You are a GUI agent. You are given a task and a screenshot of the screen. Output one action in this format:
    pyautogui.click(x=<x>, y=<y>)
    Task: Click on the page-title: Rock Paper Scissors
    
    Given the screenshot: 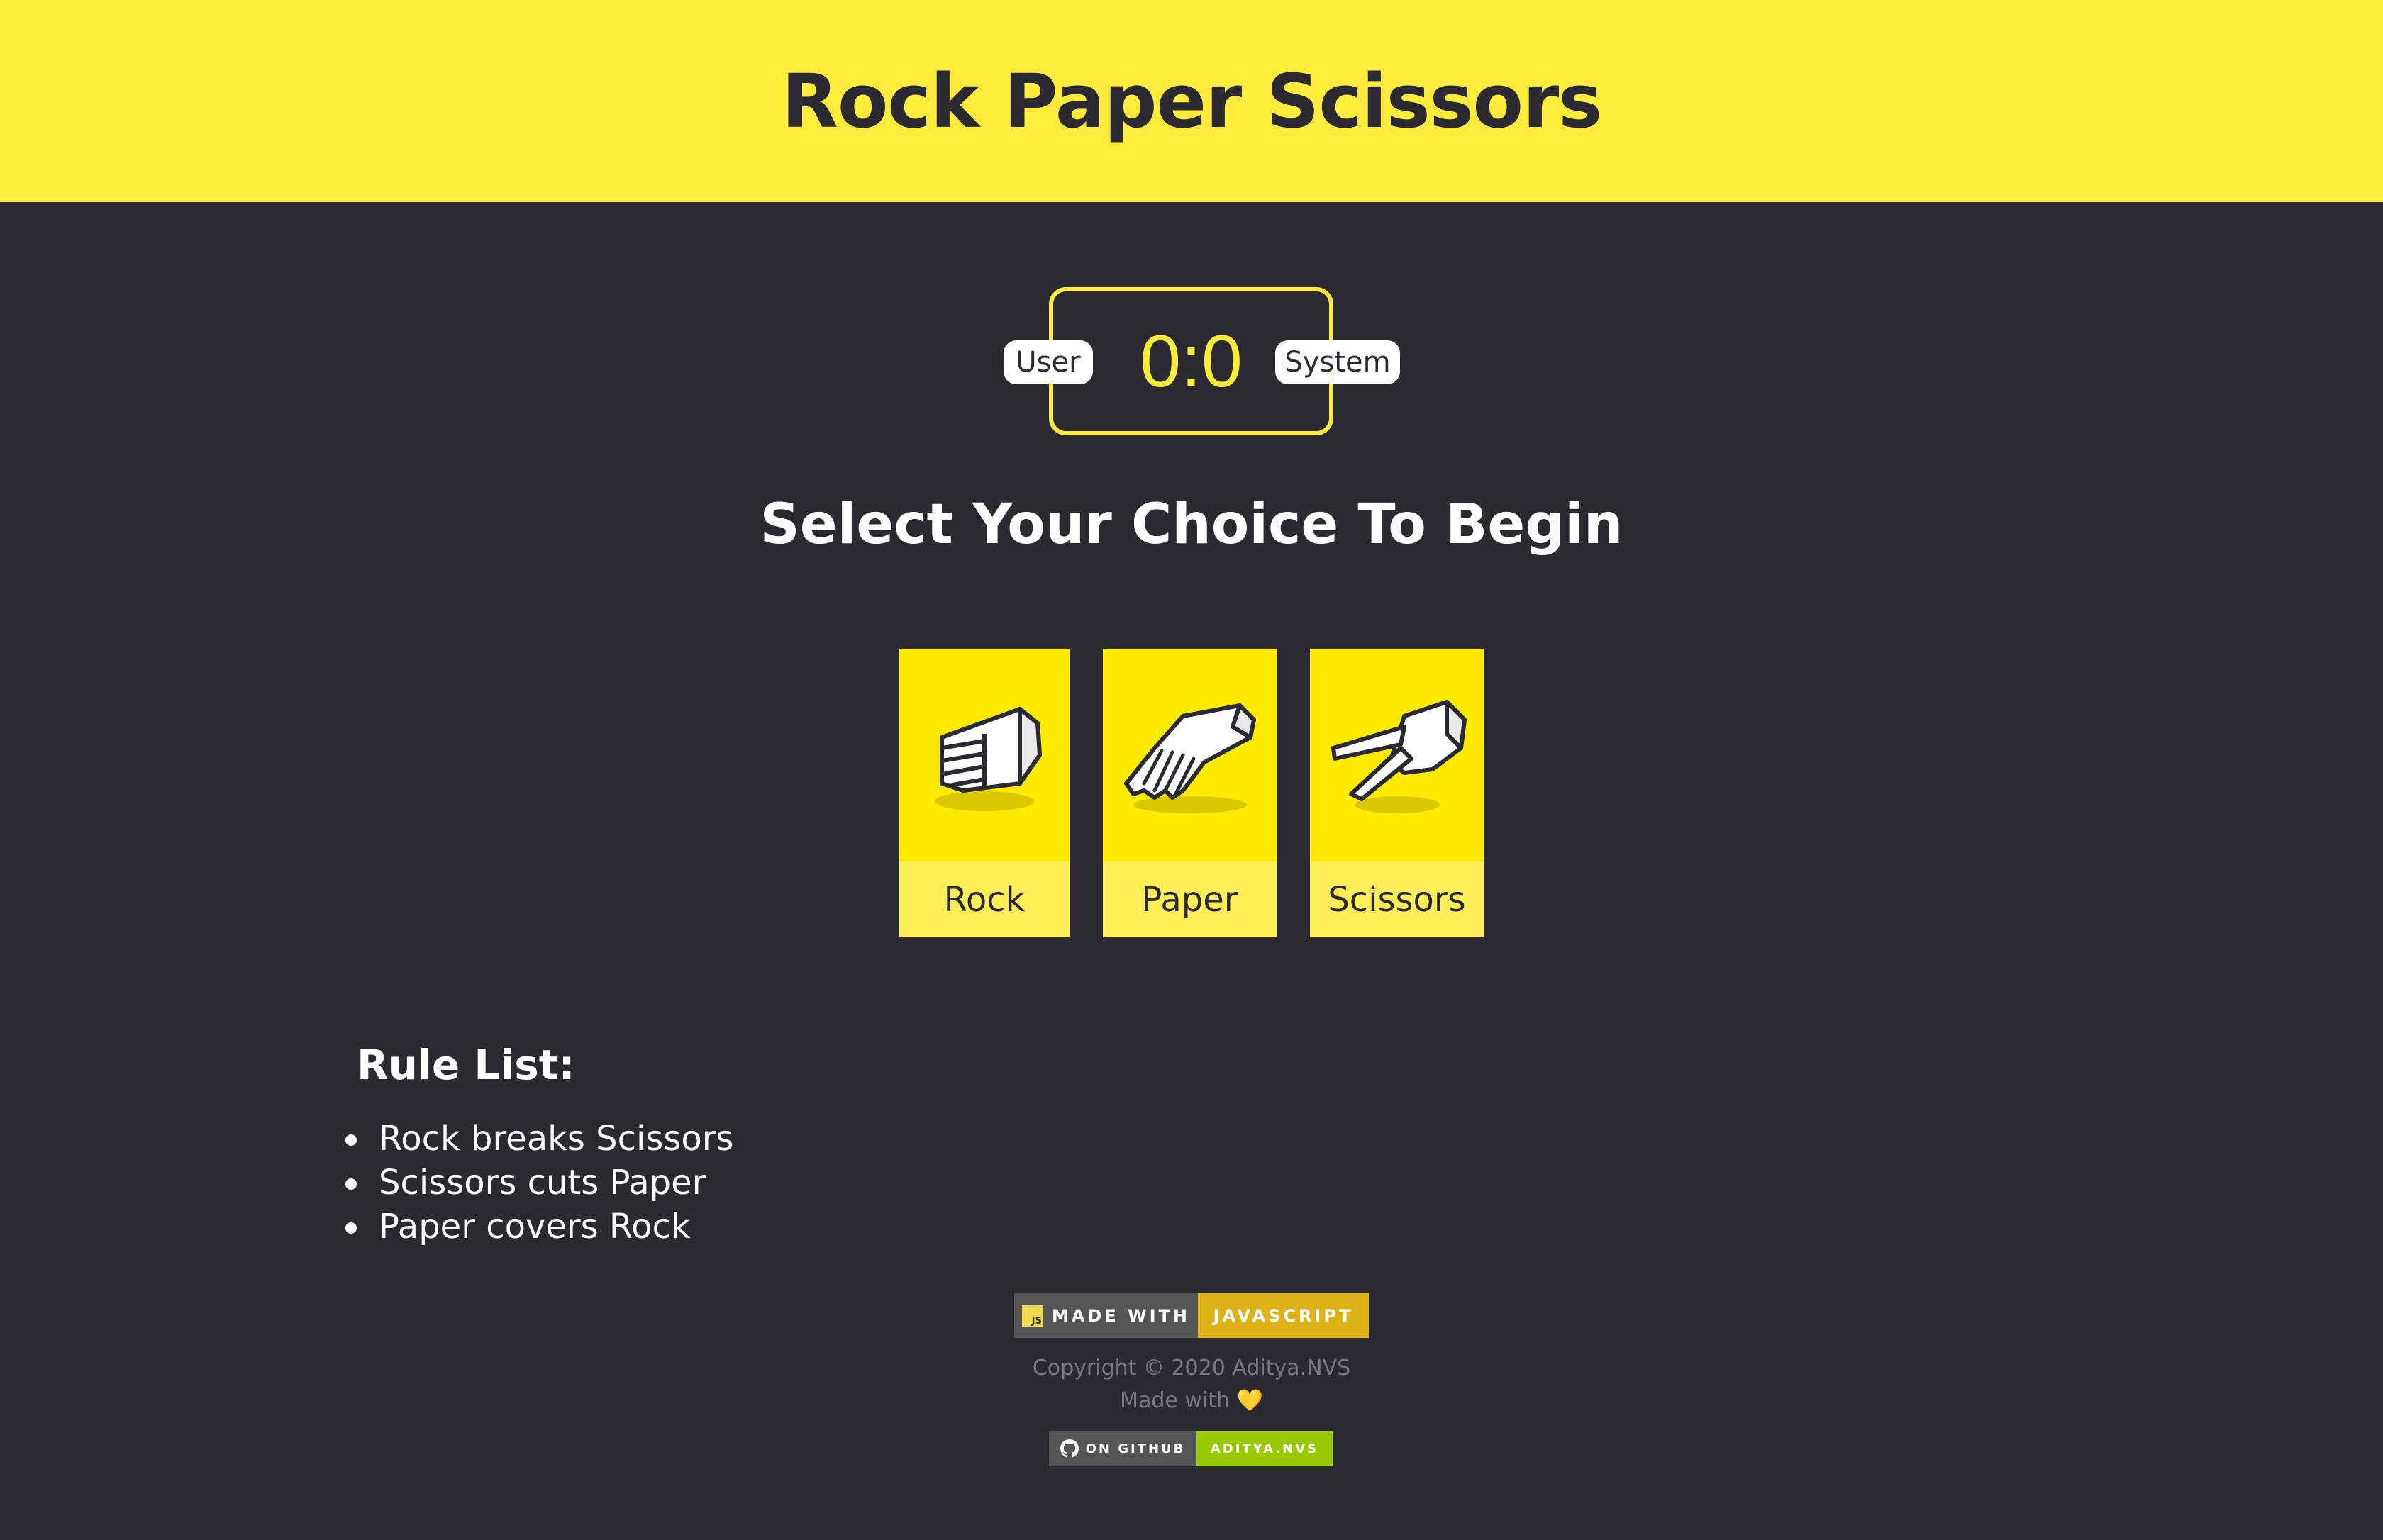 What is the action you would take?
    pyautogui.click(x=1191, y=101)
    